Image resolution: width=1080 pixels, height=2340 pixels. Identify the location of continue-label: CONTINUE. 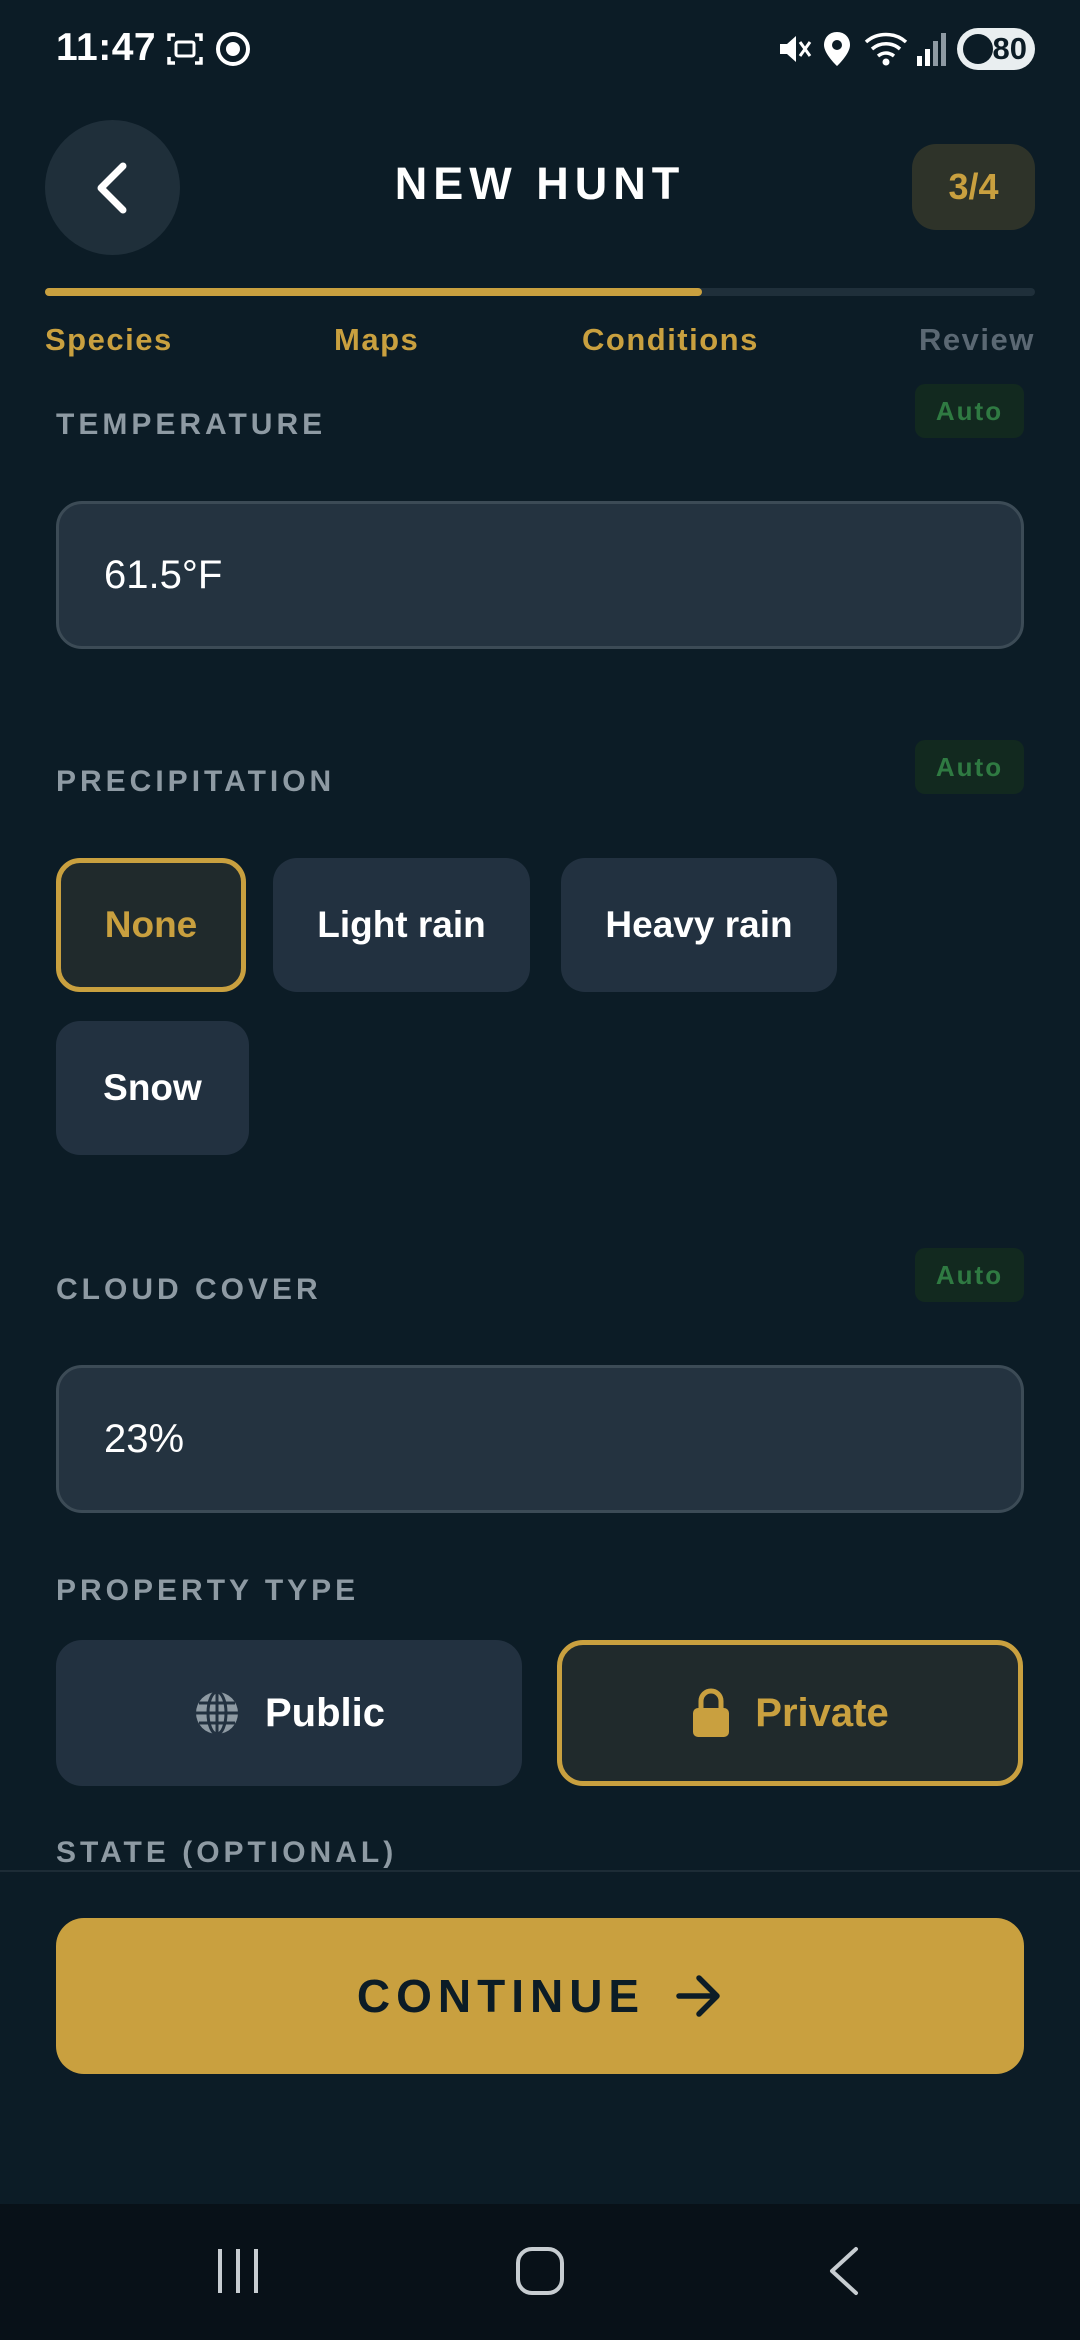
(501, 1996).